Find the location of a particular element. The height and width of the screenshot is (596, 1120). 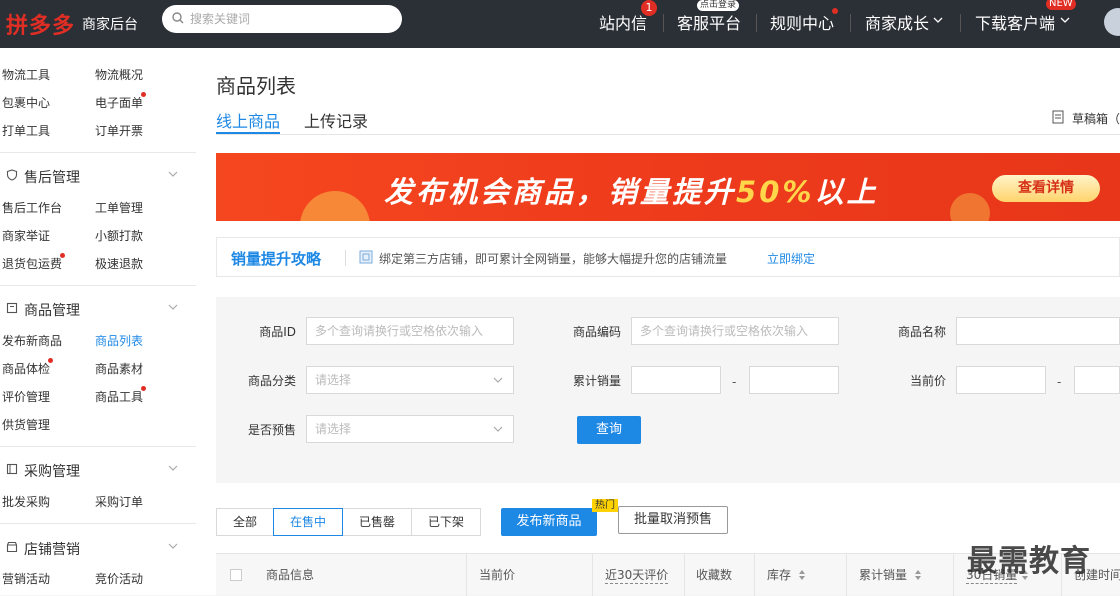

price-min-input is located at coordinates (1001, 380).